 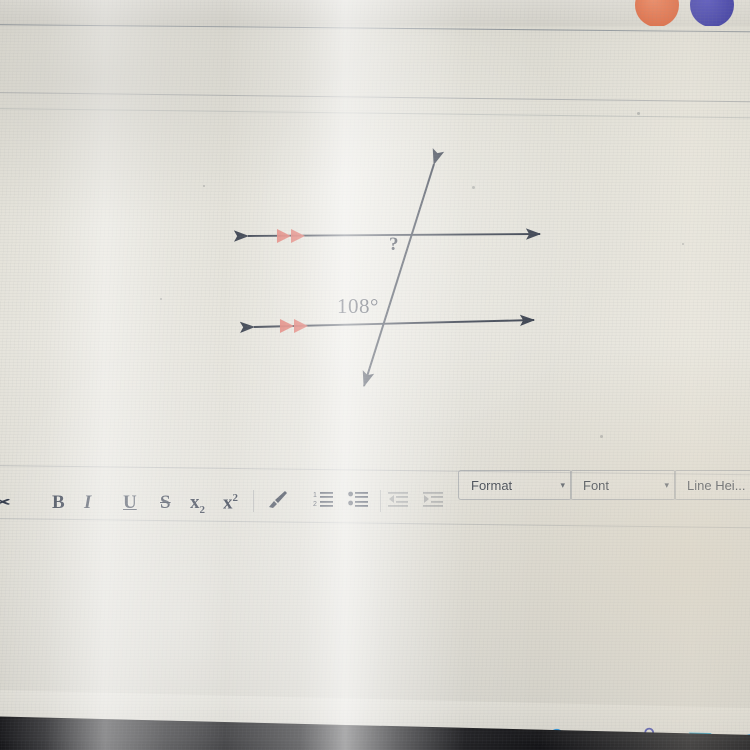 I want to click on format-painter-button, so click(x=277, y=501).